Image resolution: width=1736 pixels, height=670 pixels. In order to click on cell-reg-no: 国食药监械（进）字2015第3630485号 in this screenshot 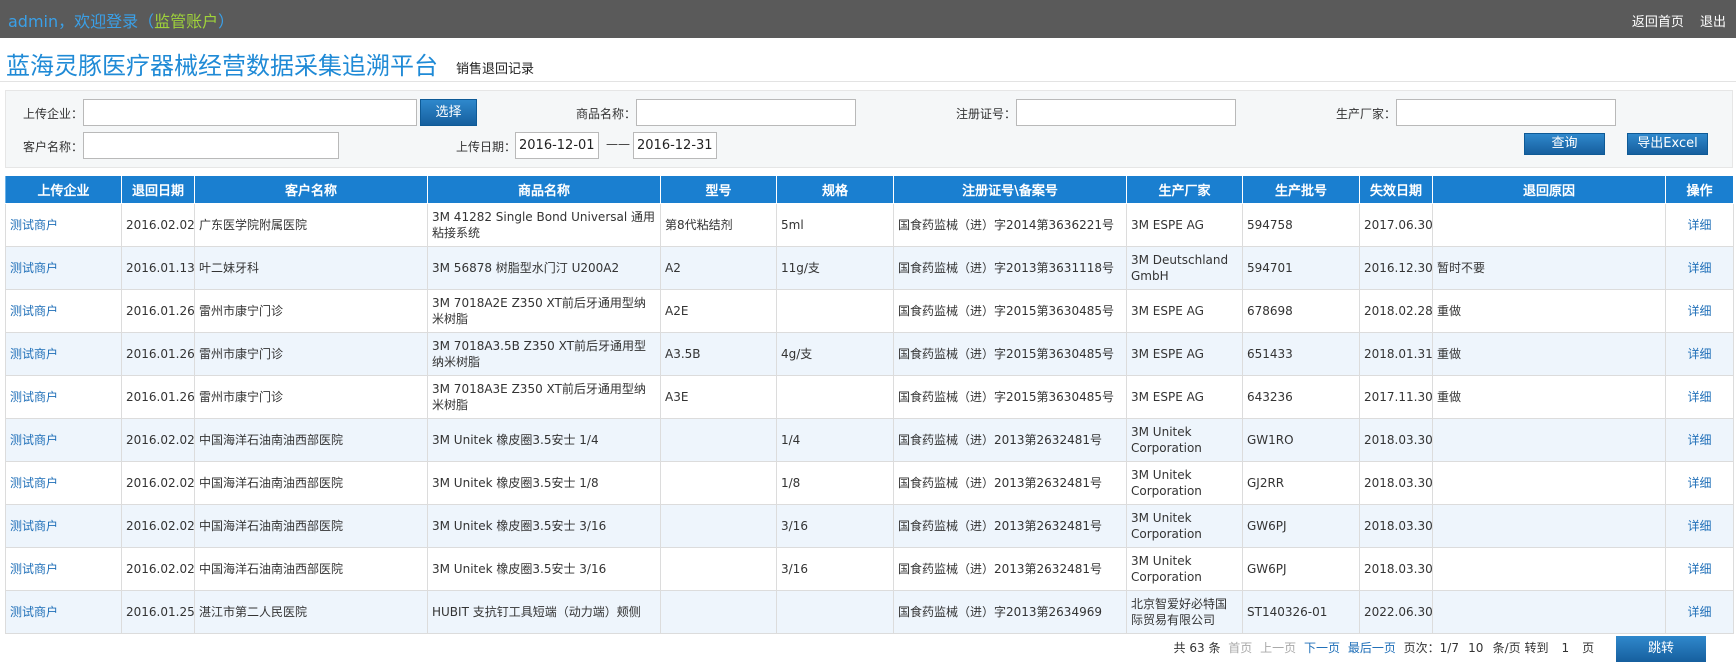, I will do `click(1010, 354)`.